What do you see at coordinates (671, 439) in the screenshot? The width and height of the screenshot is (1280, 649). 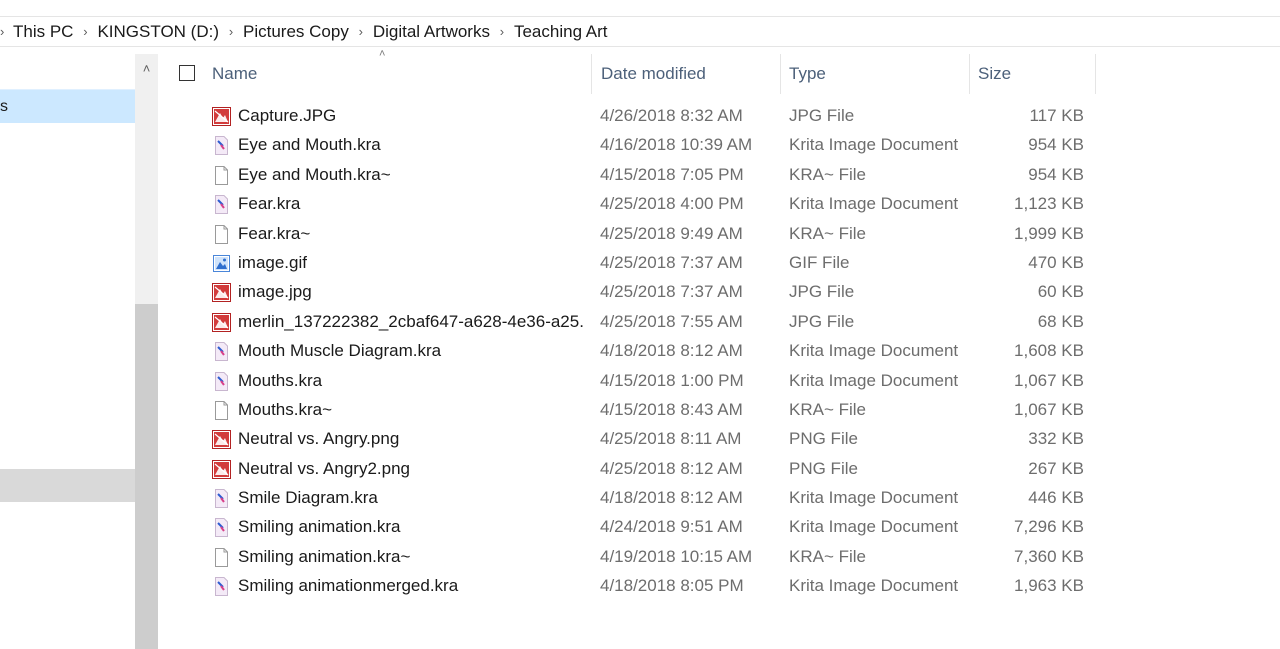 I see `file-date-modified: 4/25/2018 8:11 AM` at bounding box center [671, 439].